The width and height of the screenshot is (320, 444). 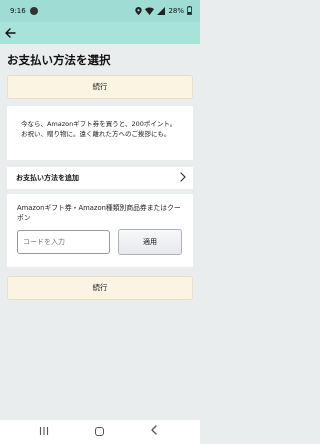 I want to click on chevron-right-icon, so click(x=183, y=177).